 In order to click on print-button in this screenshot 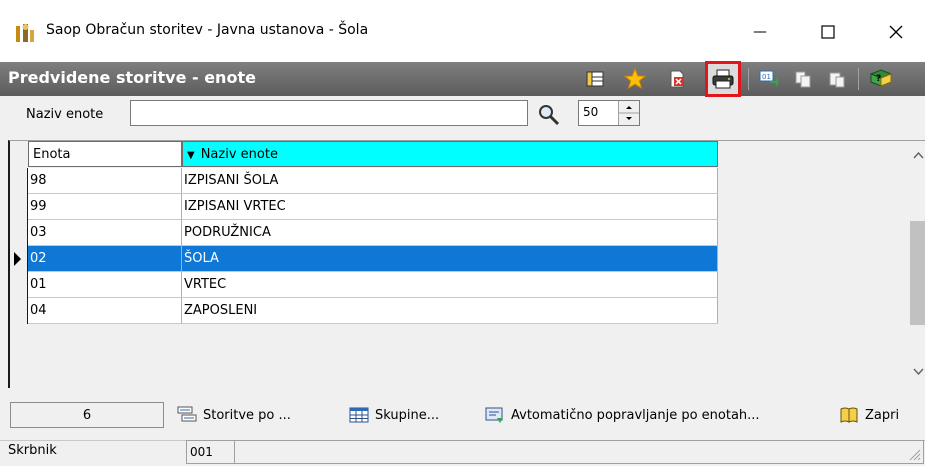, I will do `click(723, 79)`.